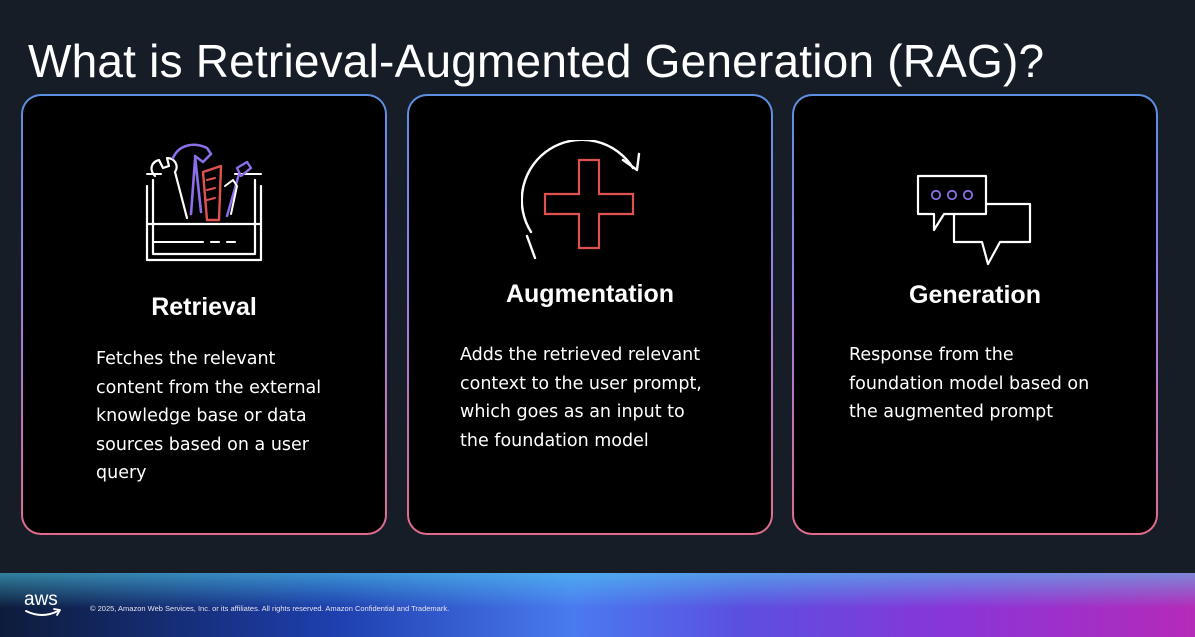 This screenshot has height=637, width=1195. I want to click on aws-logo-text: aws, so click(41, 599).